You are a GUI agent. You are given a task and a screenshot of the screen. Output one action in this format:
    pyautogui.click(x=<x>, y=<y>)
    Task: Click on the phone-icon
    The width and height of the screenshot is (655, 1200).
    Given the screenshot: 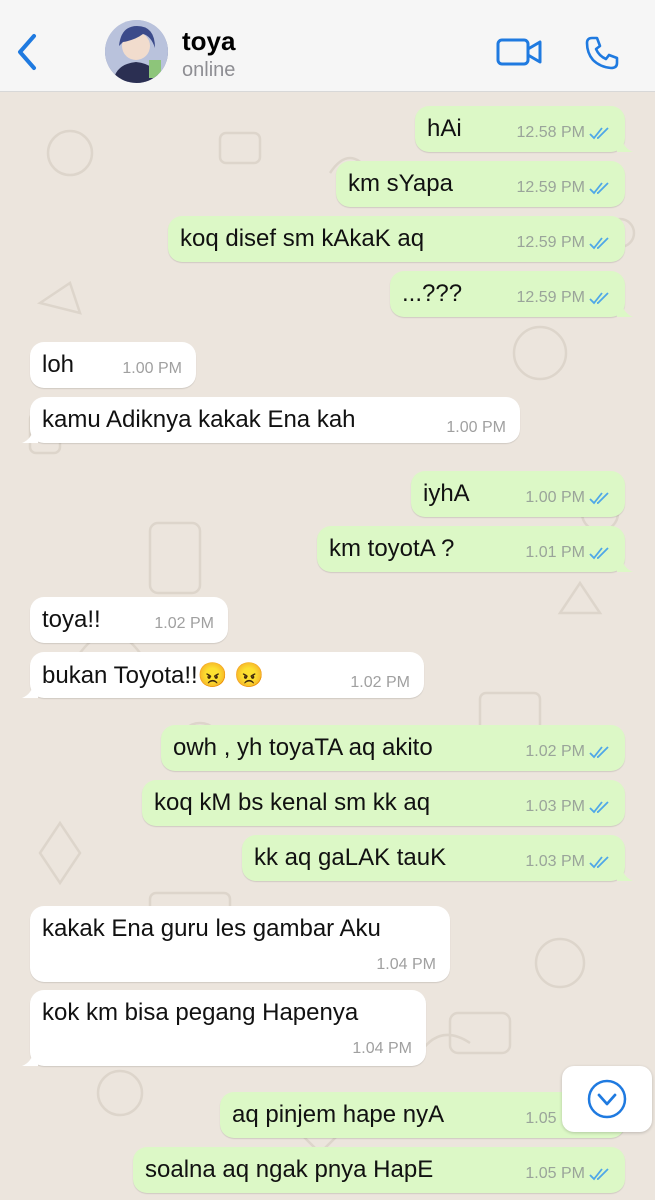 What is the action you would take?
    pyautogui.click(x=602, y=53)
    